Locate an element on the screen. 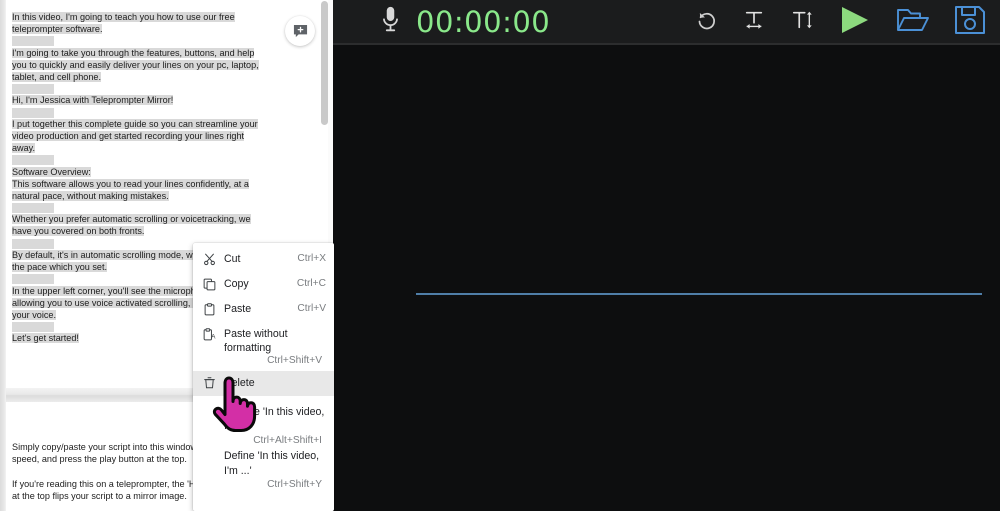 The height and width of the screenshot is (511, 1000). context-menu-shortcut-paste-without-formatting: Ctrl+Shift+V is located at coordinates (263, 361).